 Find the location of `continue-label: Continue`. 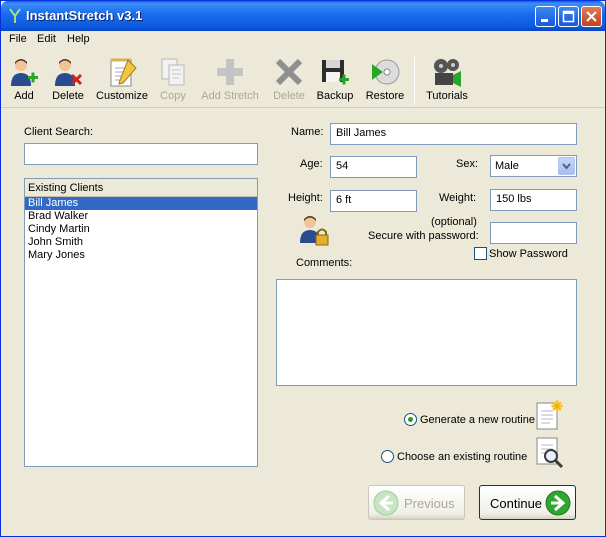

continue-label: Continue is located at coordinates (516, 503).